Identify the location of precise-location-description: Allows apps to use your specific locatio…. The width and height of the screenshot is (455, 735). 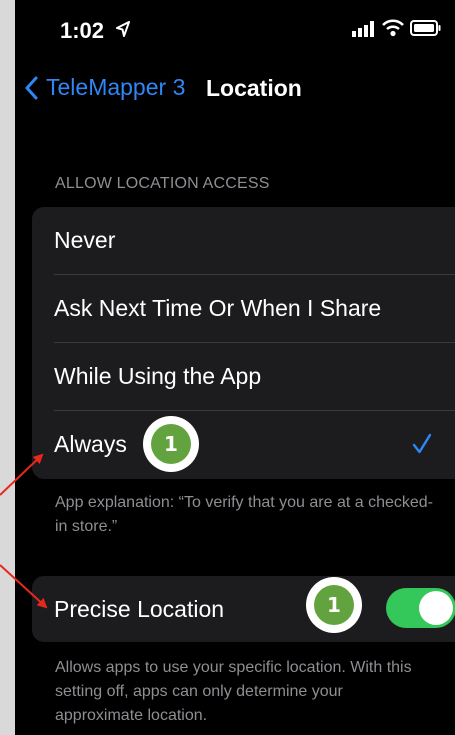
(233, 691).